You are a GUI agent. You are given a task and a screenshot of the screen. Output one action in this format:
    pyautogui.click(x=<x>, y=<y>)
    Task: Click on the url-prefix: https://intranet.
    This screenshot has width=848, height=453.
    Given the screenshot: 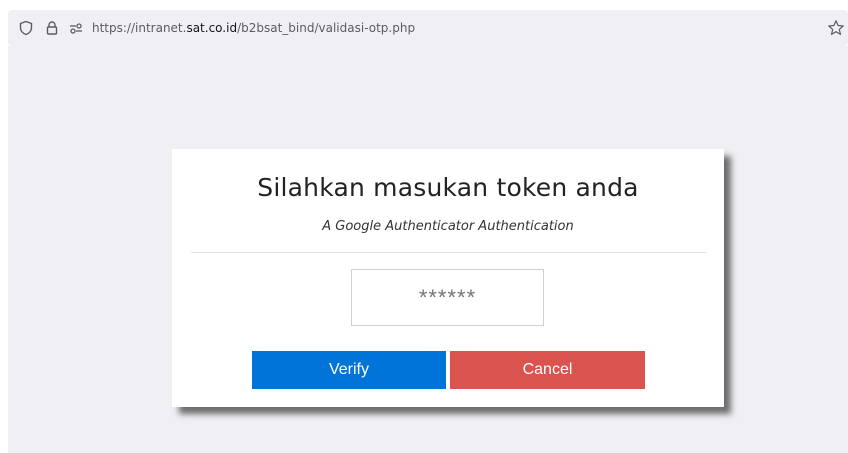 What is the action you would take?
    pyautogui.click(x=139, y=28)
    